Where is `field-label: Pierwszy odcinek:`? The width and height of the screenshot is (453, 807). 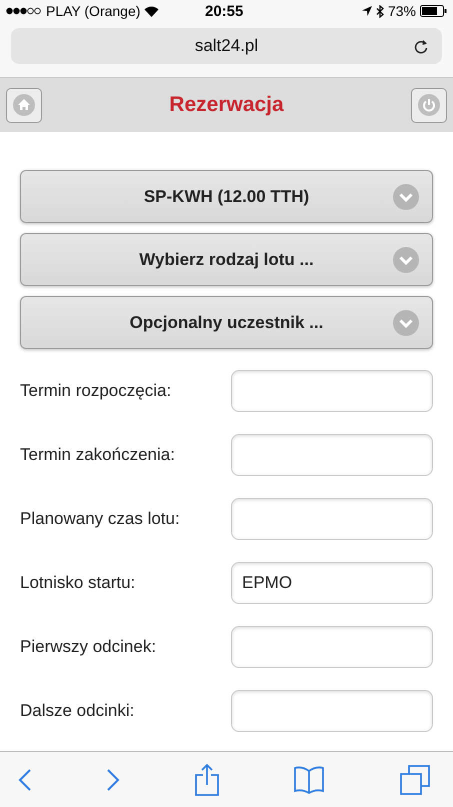
field-label: Pierwszy odcinek: is located at coordinates (88, 647).